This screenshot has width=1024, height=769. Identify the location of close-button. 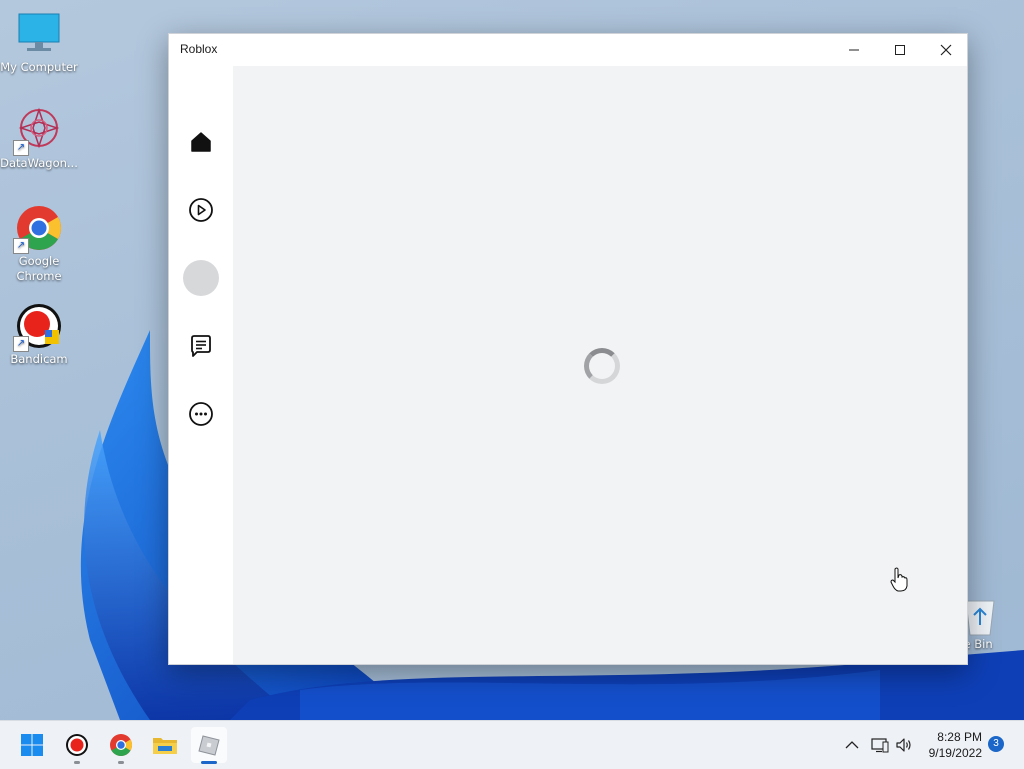
(946, 50).